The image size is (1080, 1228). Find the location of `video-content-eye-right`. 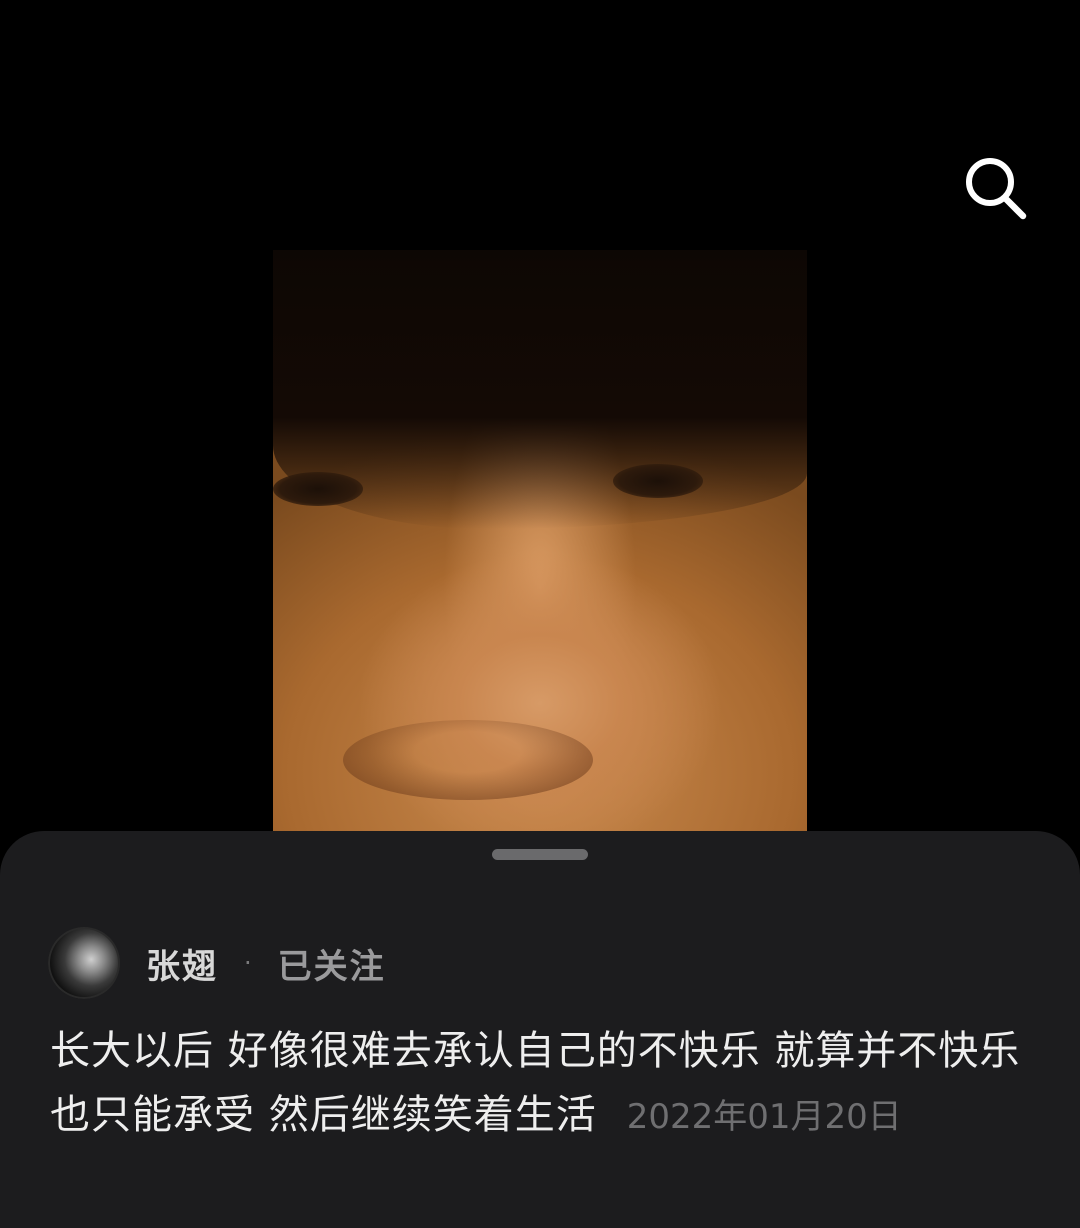

video-content-eye-right is located at coordinates (658, 481).